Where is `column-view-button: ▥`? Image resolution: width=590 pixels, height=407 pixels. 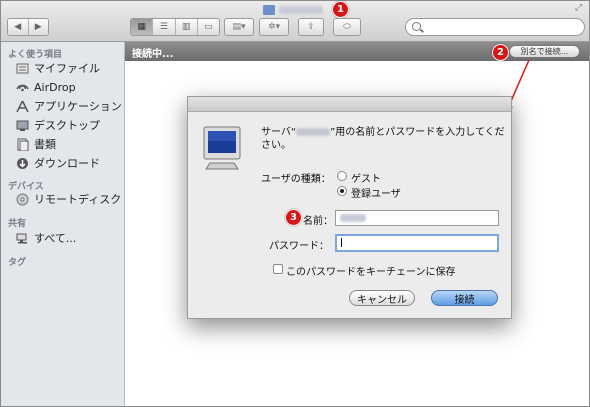
column-view-button: ▥ is located at coordinates (186, 27).